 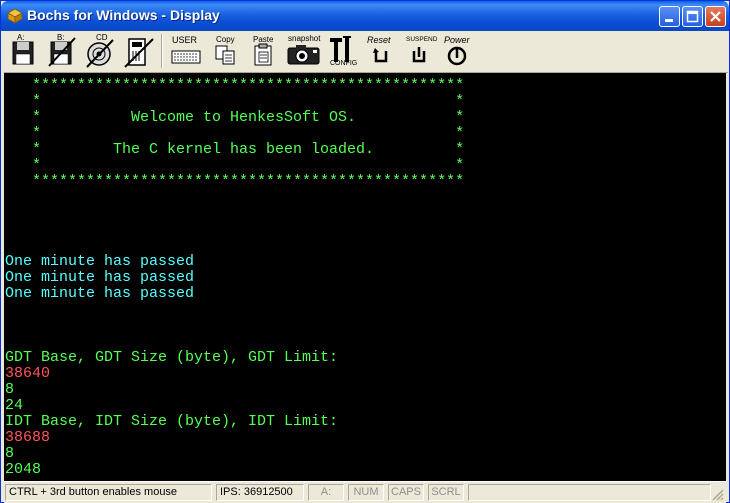 What do you see at coordinates (263, 39) in the screenshot?
I see `paste-label: Paste` at bounding box center [263, 39].